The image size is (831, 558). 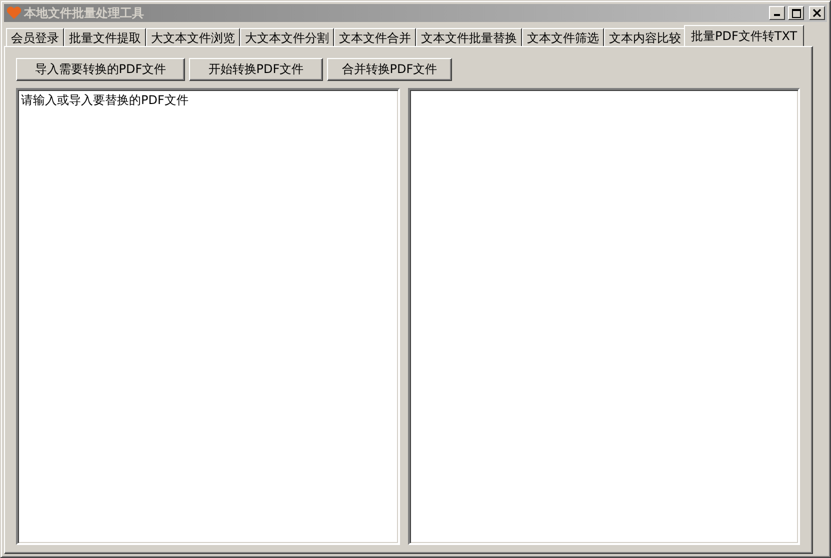 What do you see at coordinates (645, 37) in the screenshot?
I see `tab: 文本内容比较` at bounding box center [645, 37].